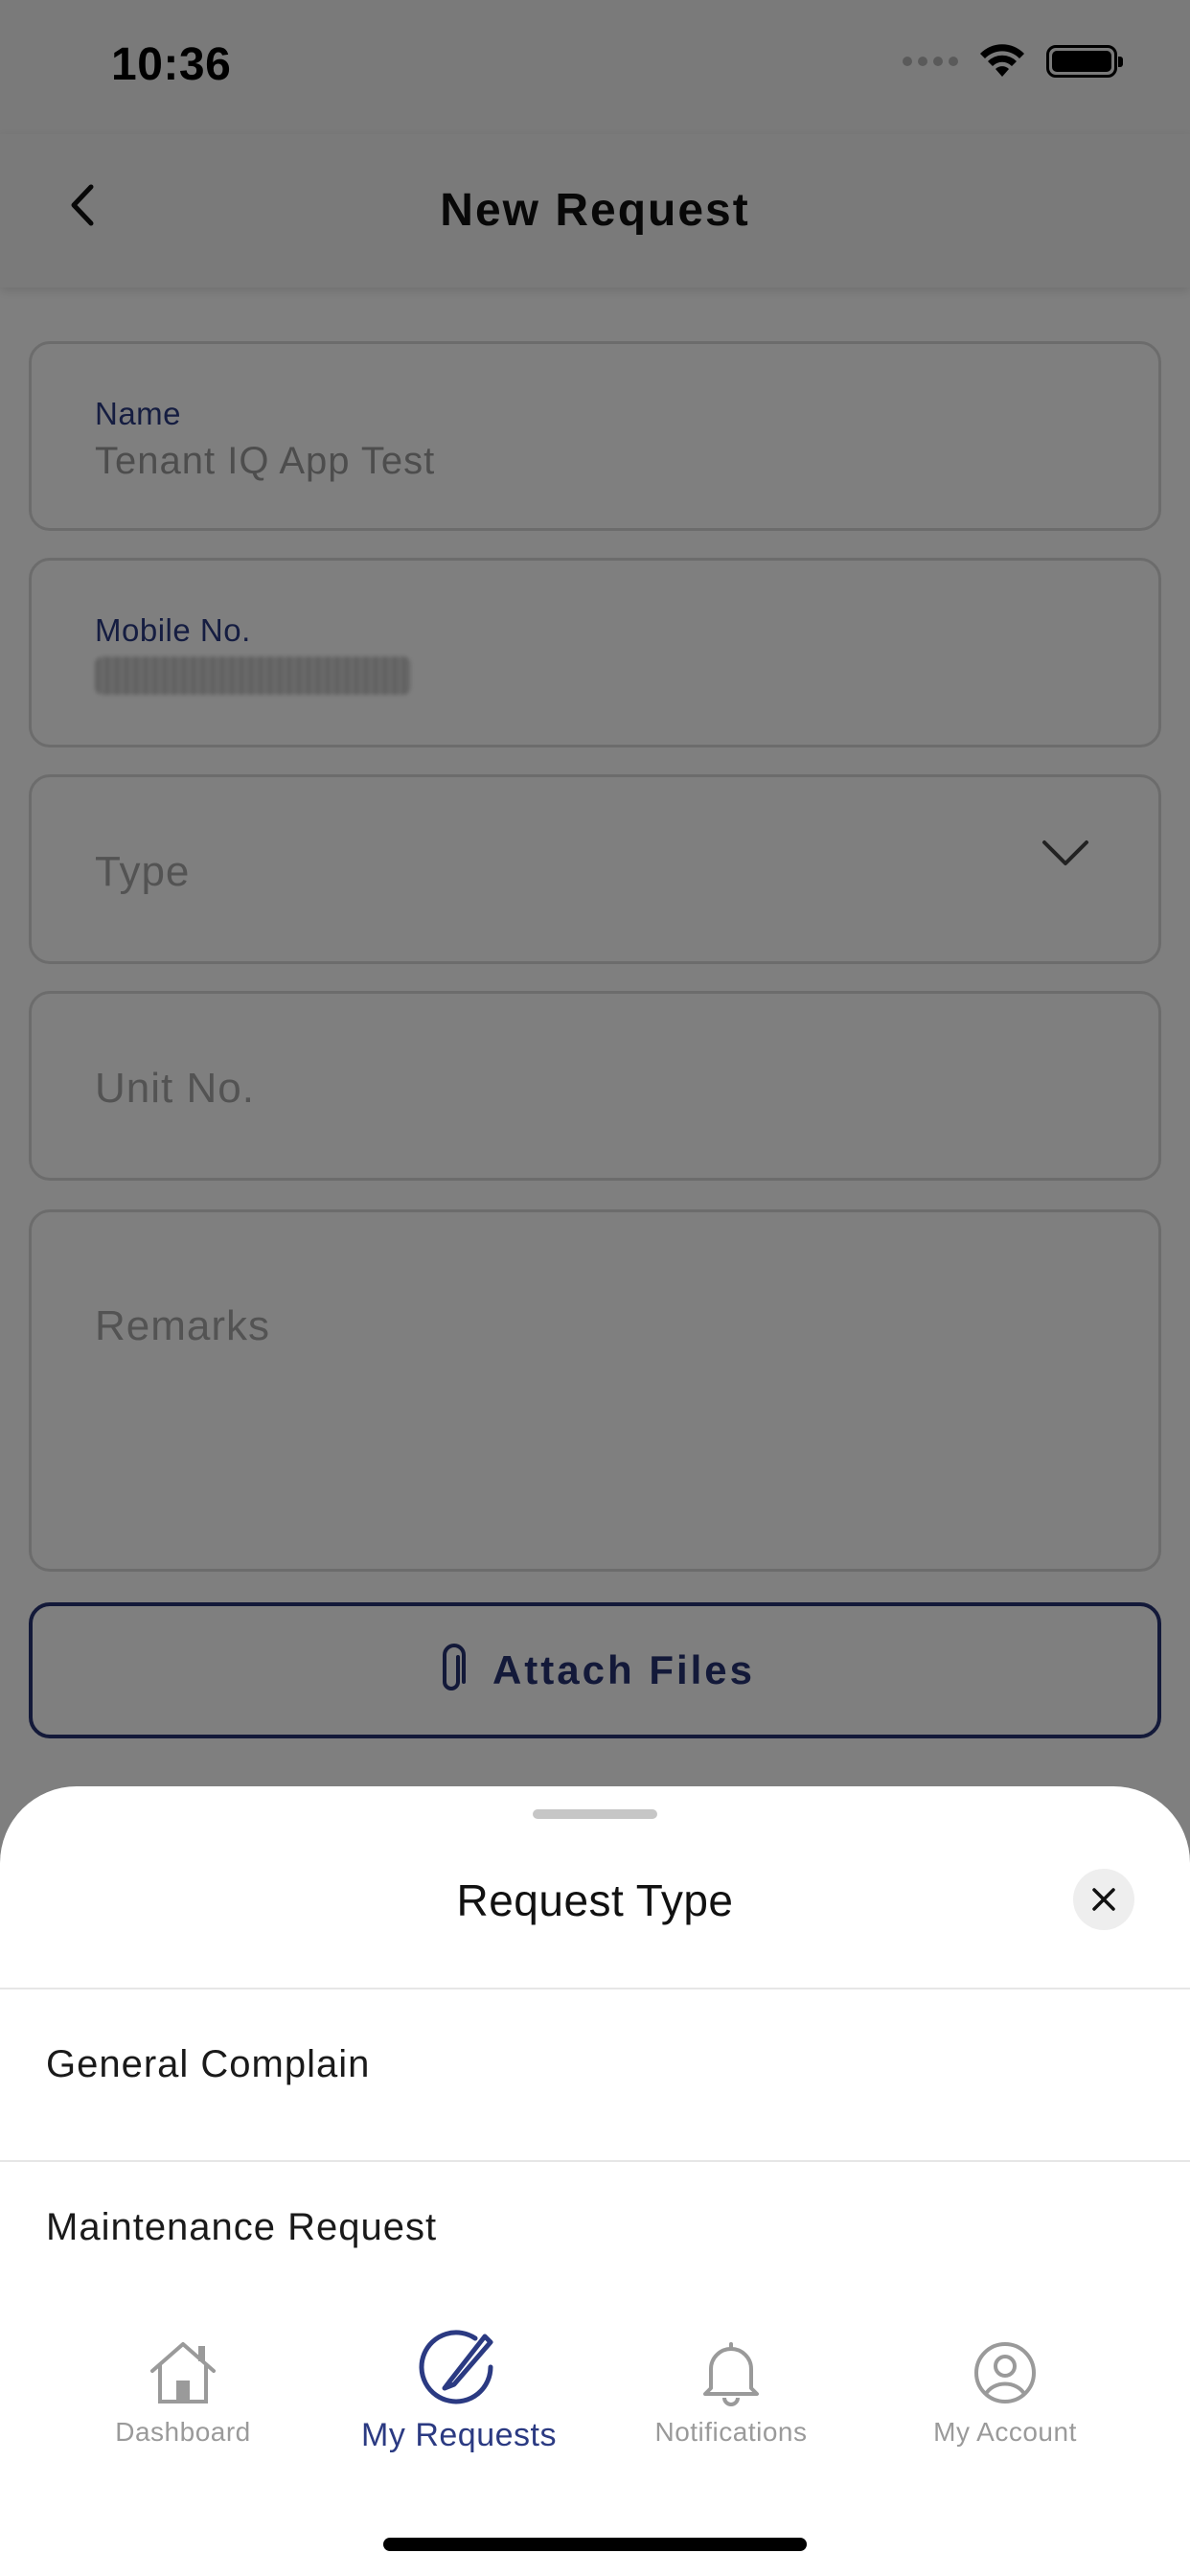 The image size is (1190, 2576). I want to click on edit-circle-icon, so click(456, 2367).